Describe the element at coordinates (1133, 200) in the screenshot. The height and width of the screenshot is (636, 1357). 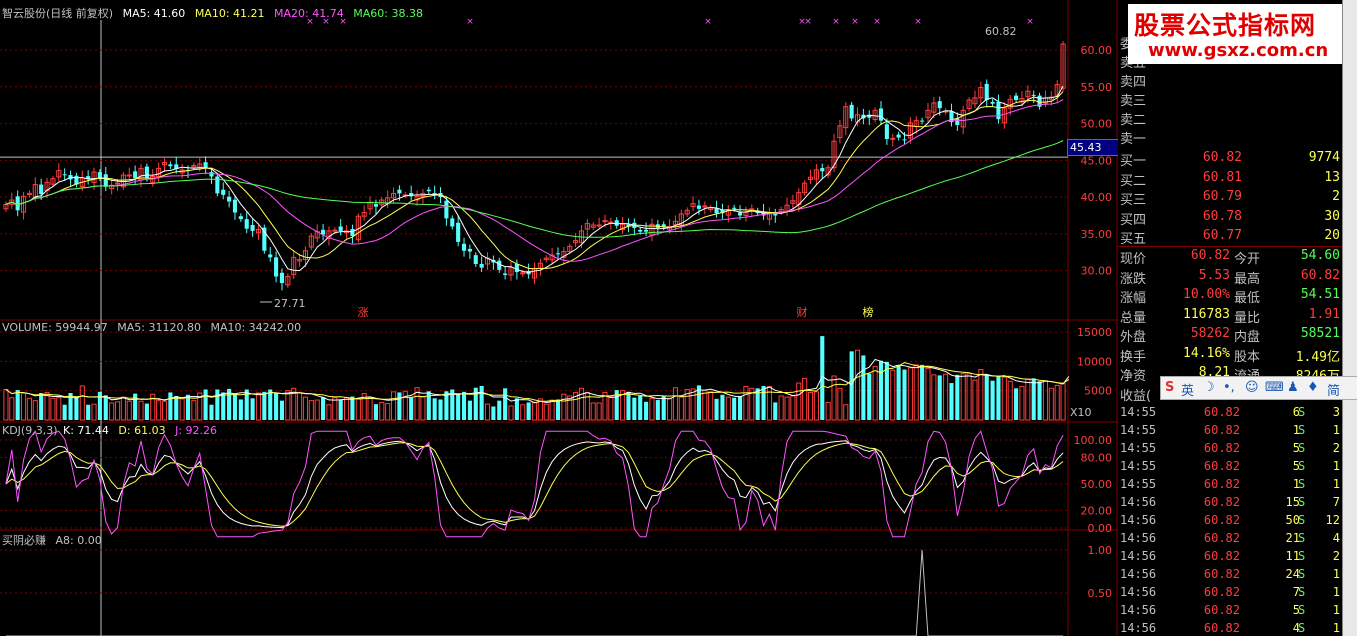
I see `buy-level-label: 买三` at that location.